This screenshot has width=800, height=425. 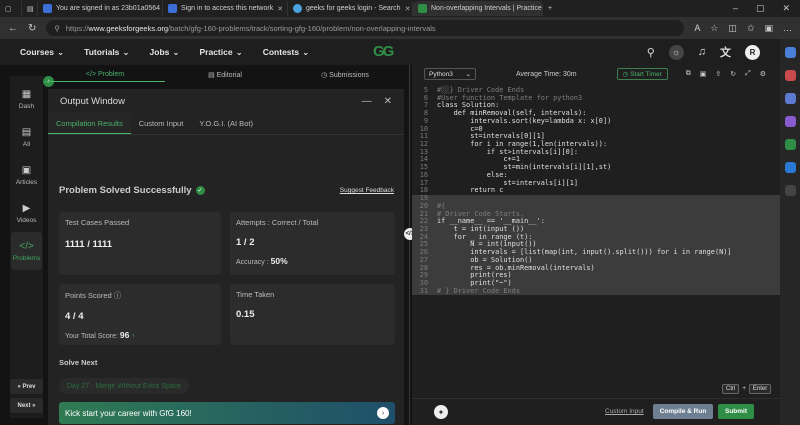 I want to click on notification-bell-icon: ♫, so click(x=702, y=52).